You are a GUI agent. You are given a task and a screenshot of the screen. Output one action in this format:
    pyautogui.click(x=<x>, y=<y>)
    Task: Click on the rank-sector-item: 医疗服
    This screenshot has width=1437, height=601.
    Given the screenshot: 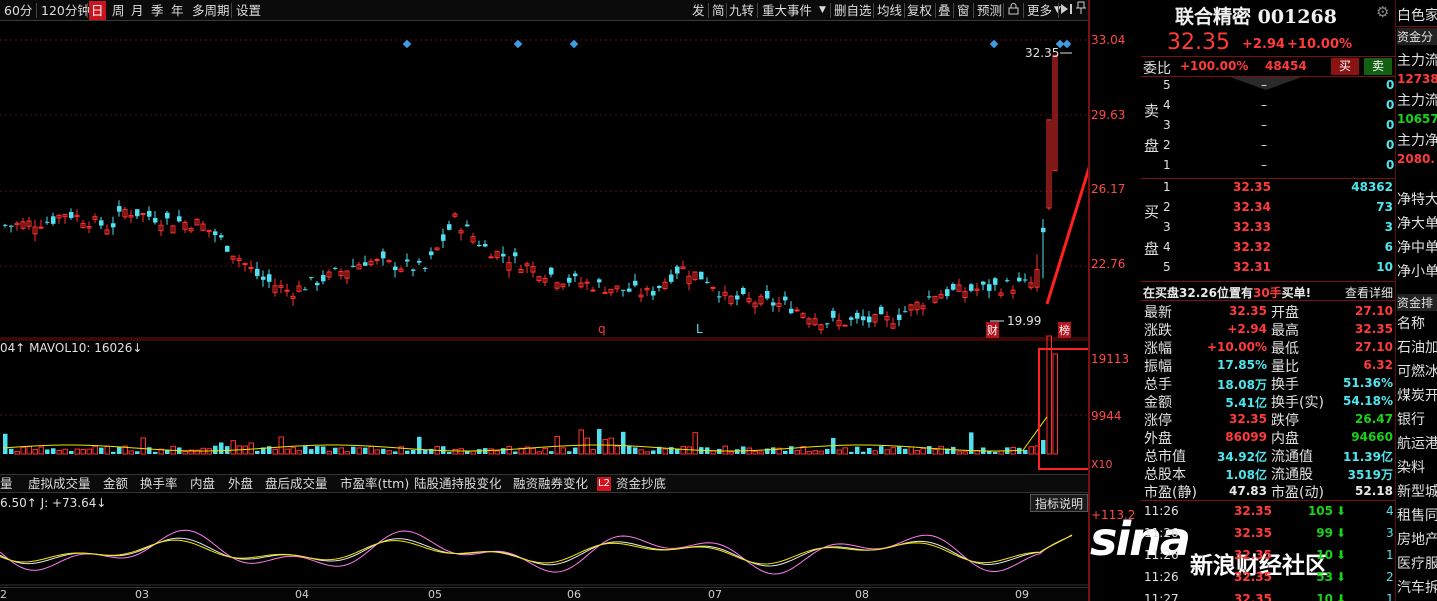 What is the action you would take?
    pyautogui.click(x=1417, y=563)
    